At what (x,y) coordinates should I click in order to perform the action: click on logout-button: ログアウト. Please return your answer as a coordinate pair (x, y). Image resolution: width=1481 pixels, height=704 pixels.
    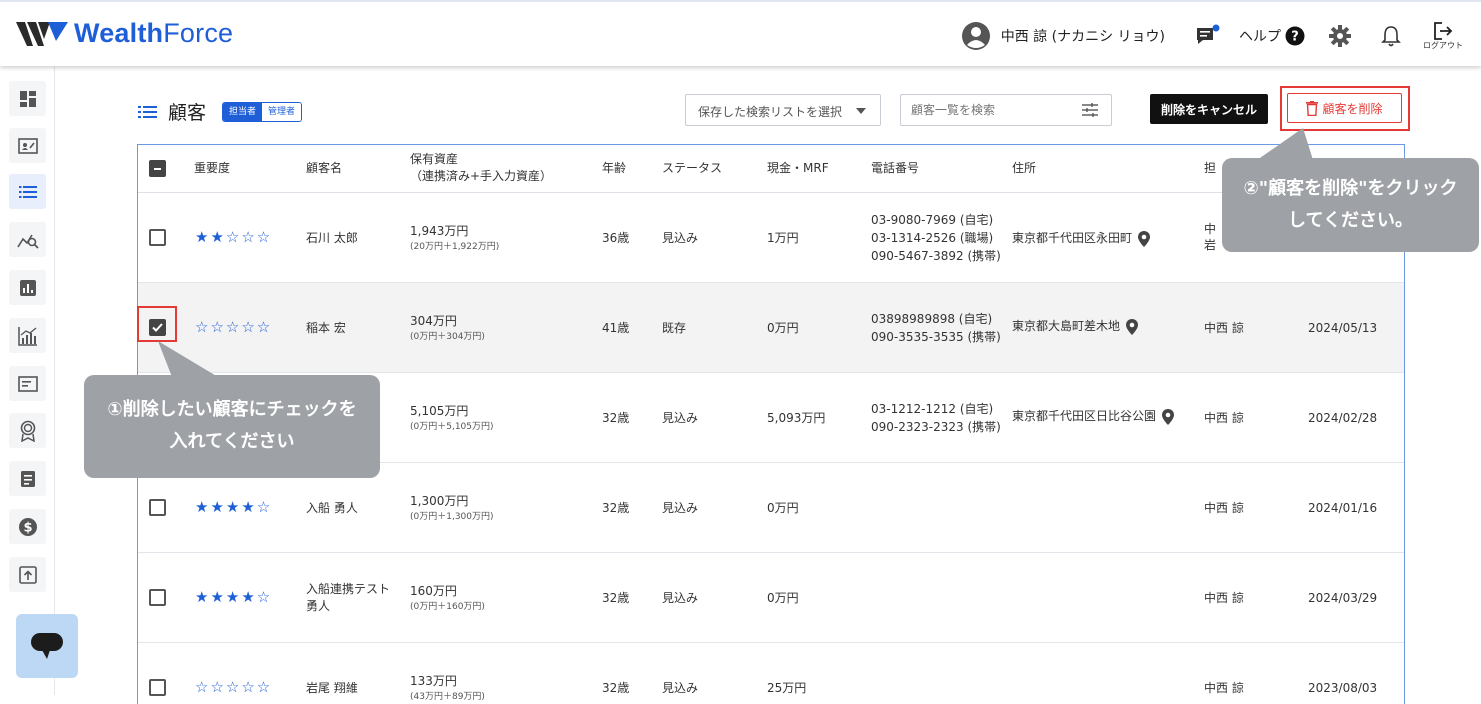
    Looking at the image, I should click on (1443, 35).